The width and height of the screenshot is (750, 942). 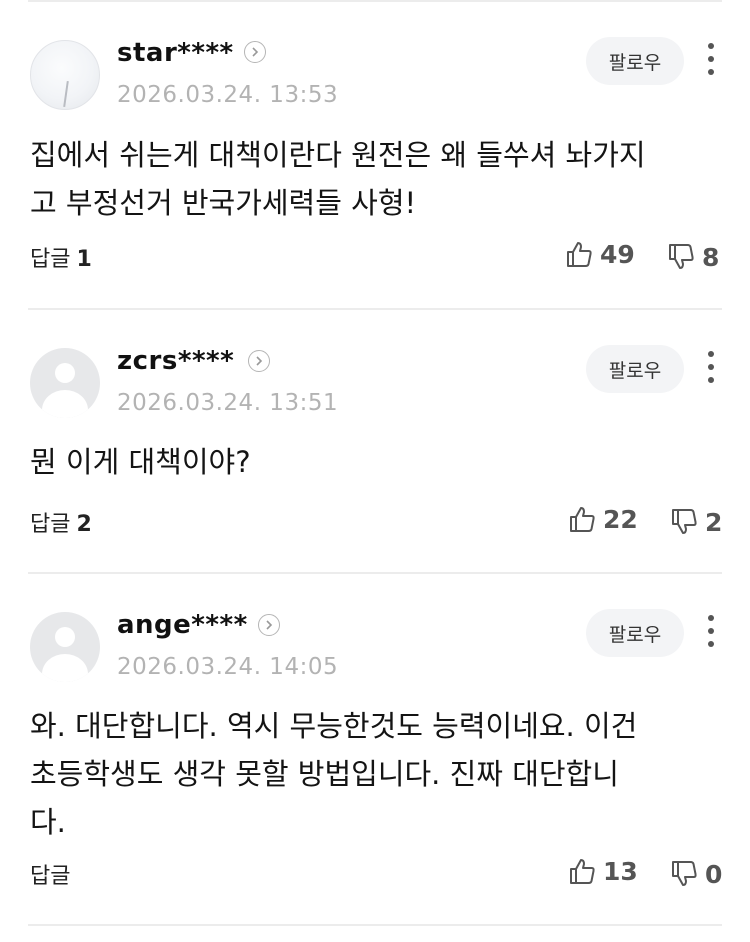 What do you see at coordinates (617, 254) in the screenshot?
I see `like-count: 49` at bounding box center [617, 254].